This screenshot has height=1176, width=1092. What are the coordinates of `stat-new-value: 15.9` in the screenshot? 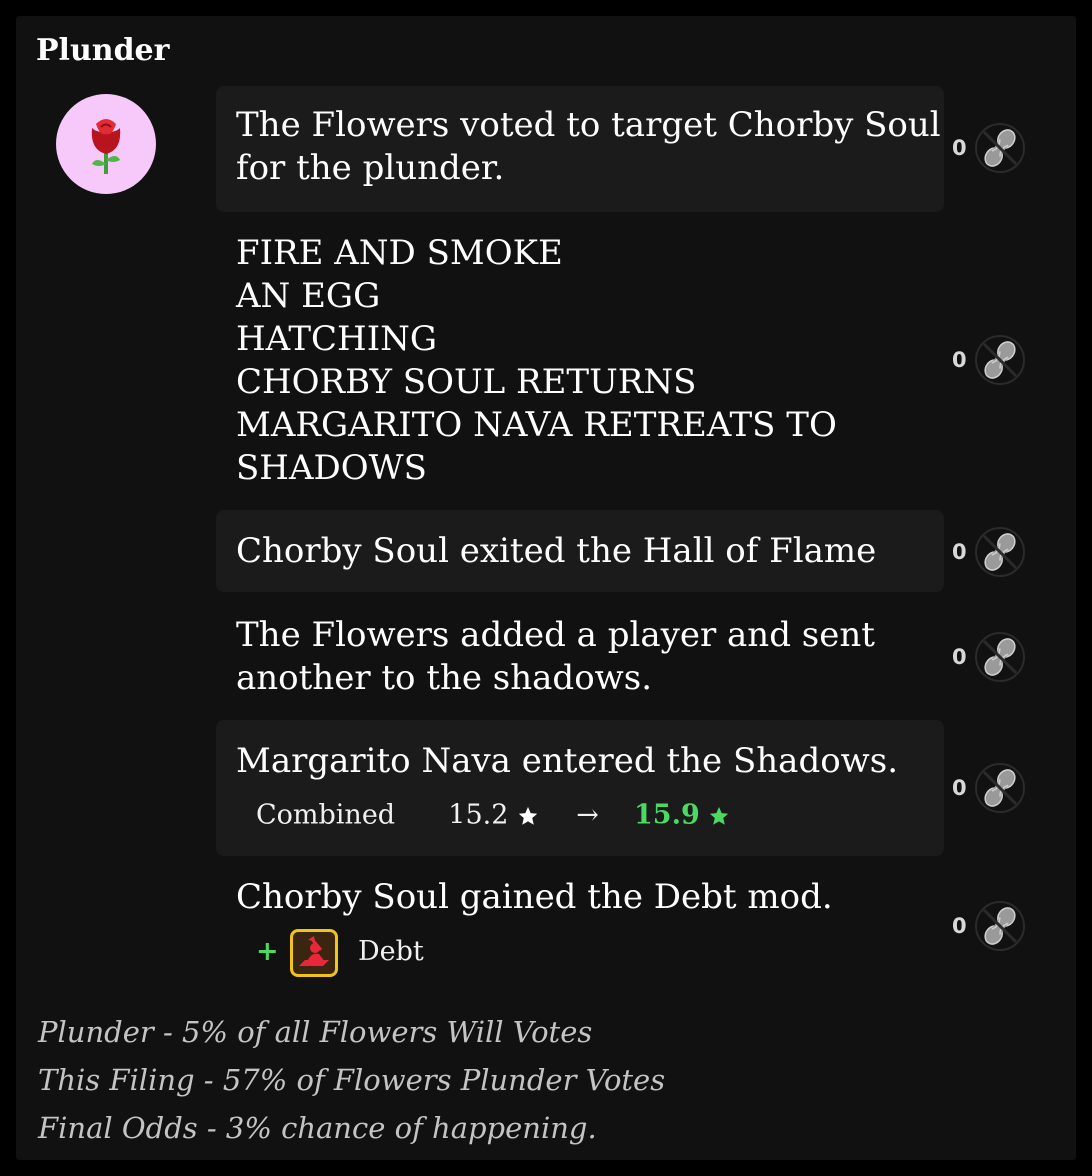 It's located at (667, 815).